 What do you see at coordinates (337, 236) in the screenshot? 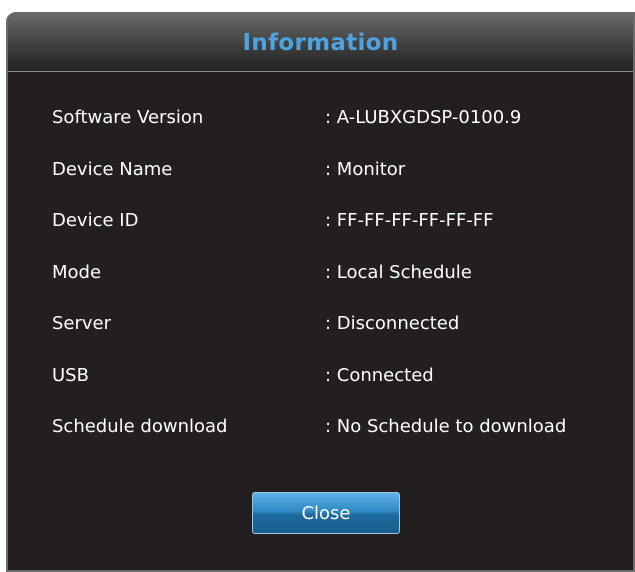
I see `info-row-device-id: Device ID : FF-FF-FF-FF-FF-FF` at bounding box center [337, 236].